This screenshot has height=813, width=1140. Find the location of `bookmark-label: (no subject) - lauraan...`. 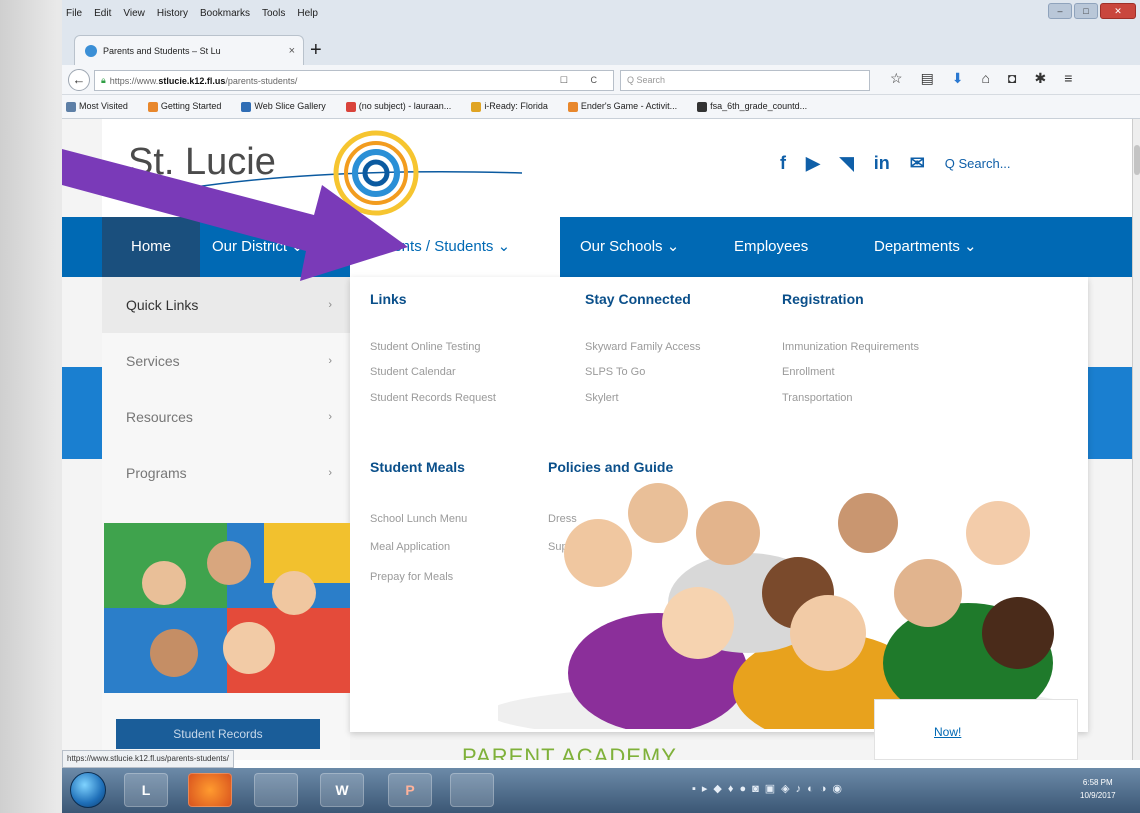

bookmark-label: (no subject) - lauraan... is located at coordinates (405, 106).